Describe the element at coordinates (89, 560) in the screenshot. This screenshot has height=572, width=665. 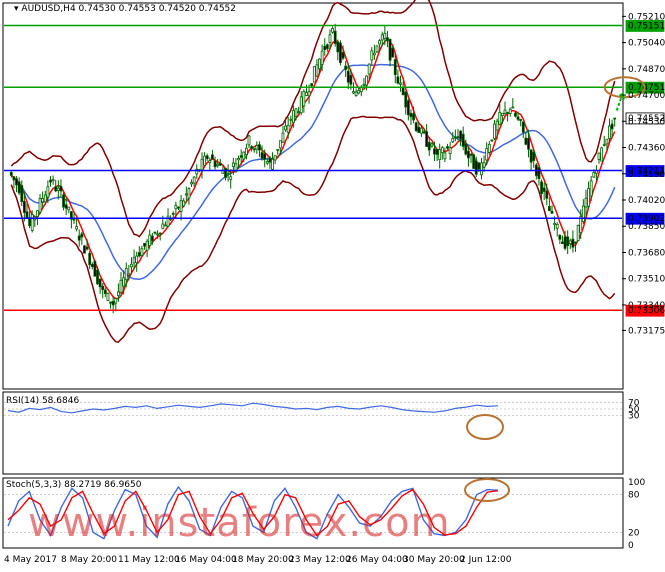
I see `time-tick-label: 8 May 20:00` at that location.